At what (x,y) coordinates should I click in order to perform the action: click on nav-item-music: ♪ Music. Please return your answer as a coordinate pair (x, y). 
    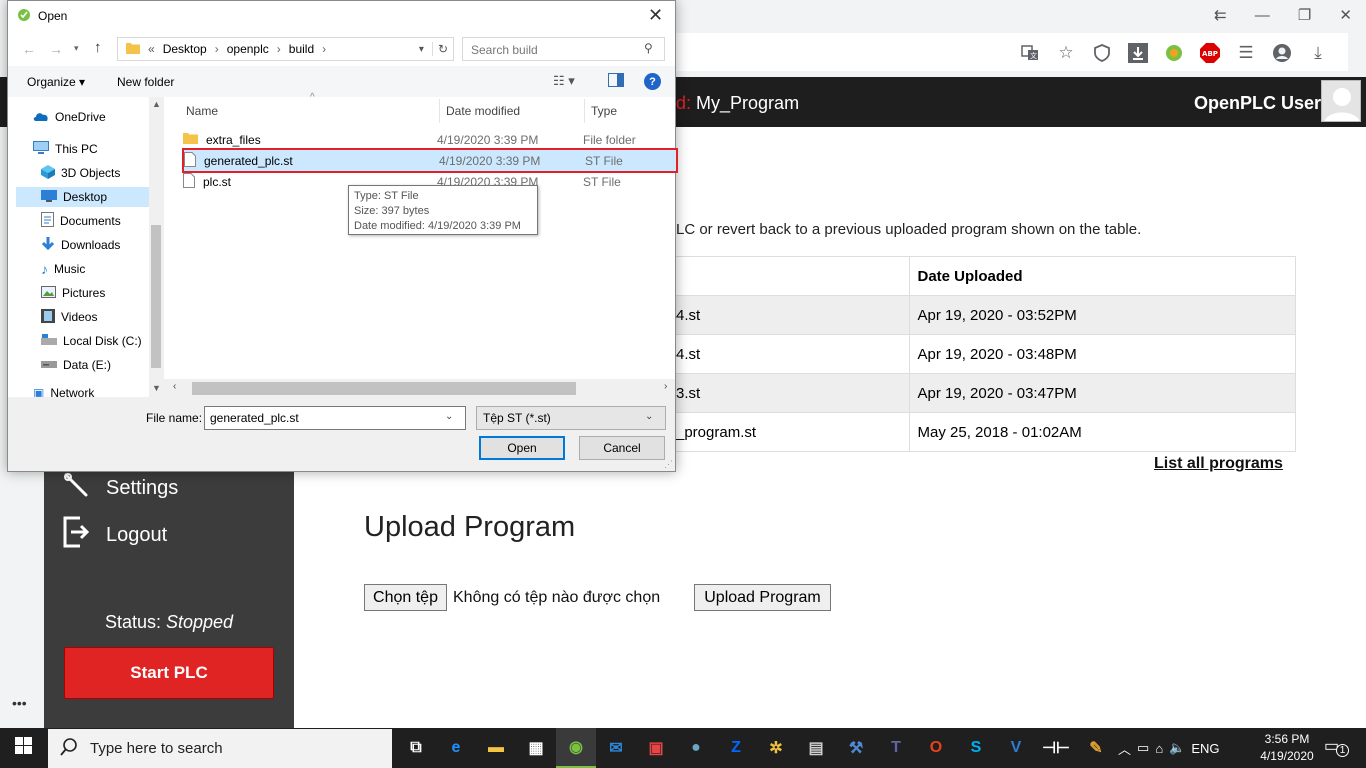
    Looking at the image, I should click on (63, 269).